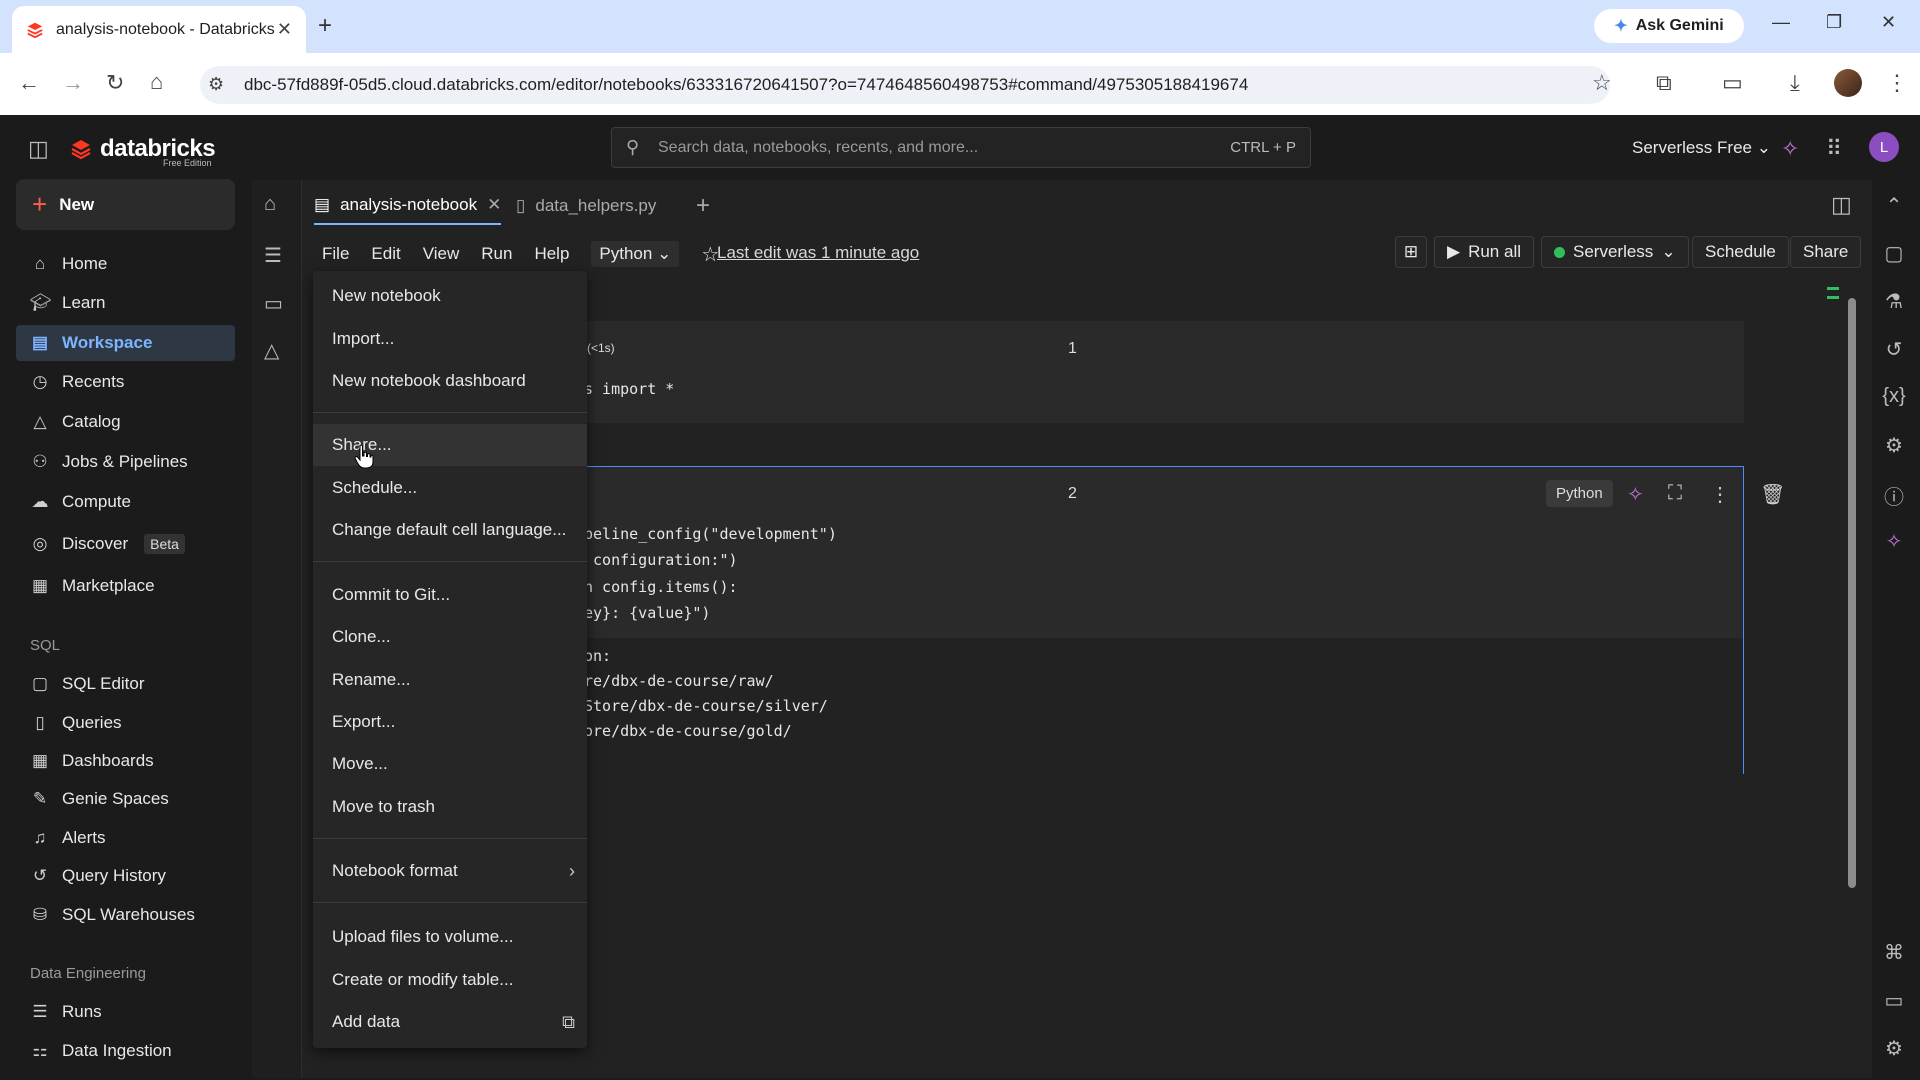 Image resolution: width=1920 pixels, height=1080 pixels. Describe the element at coordinates (125, 799) in the screenshot. I see `sidebar-item-genie-spaces: ✎ Genie Spaces` at that location.